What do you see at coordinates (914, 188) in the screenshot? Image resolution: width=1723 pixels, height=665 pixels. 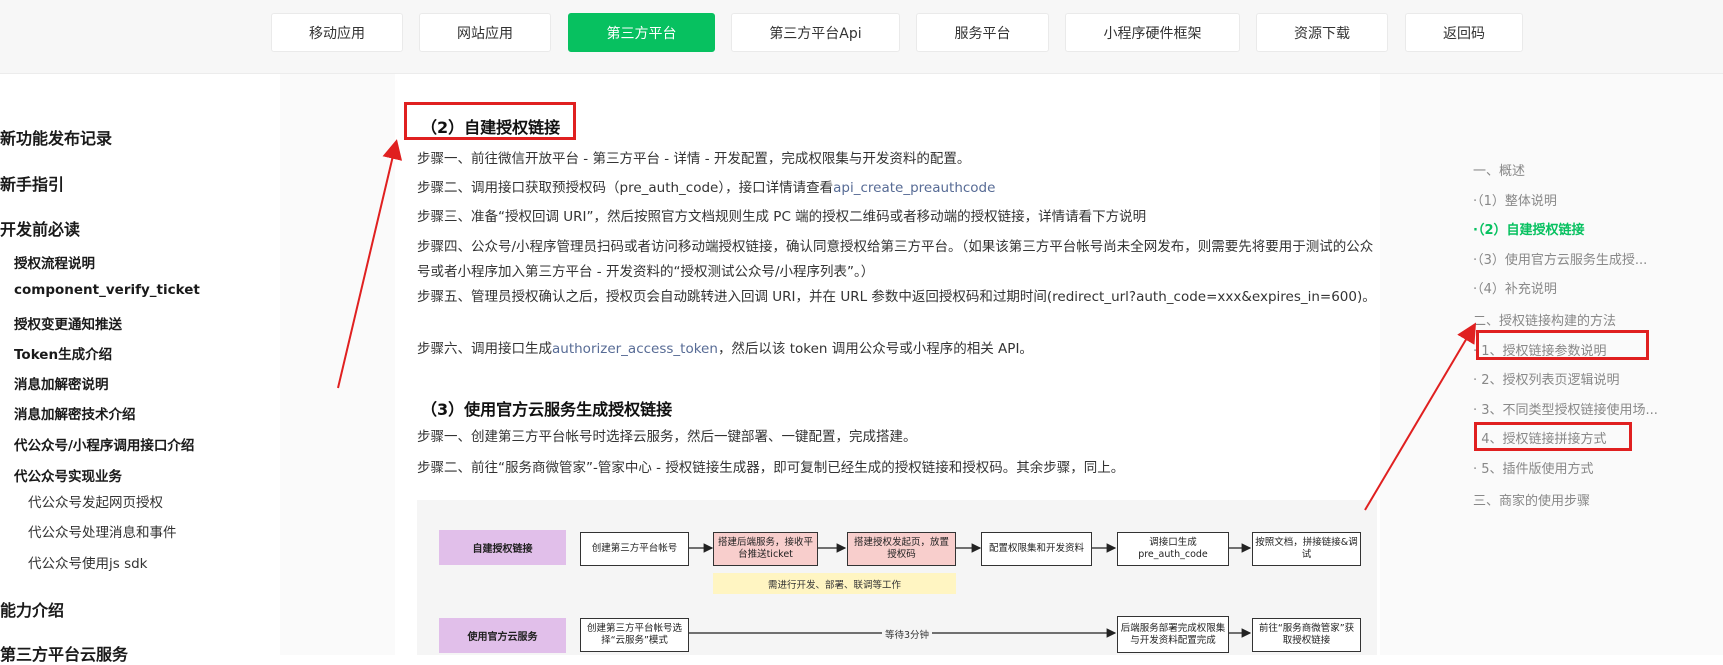 I see `link-api-create-preauthcode: api_create_preauthcode` at bounding box center [914, 188].